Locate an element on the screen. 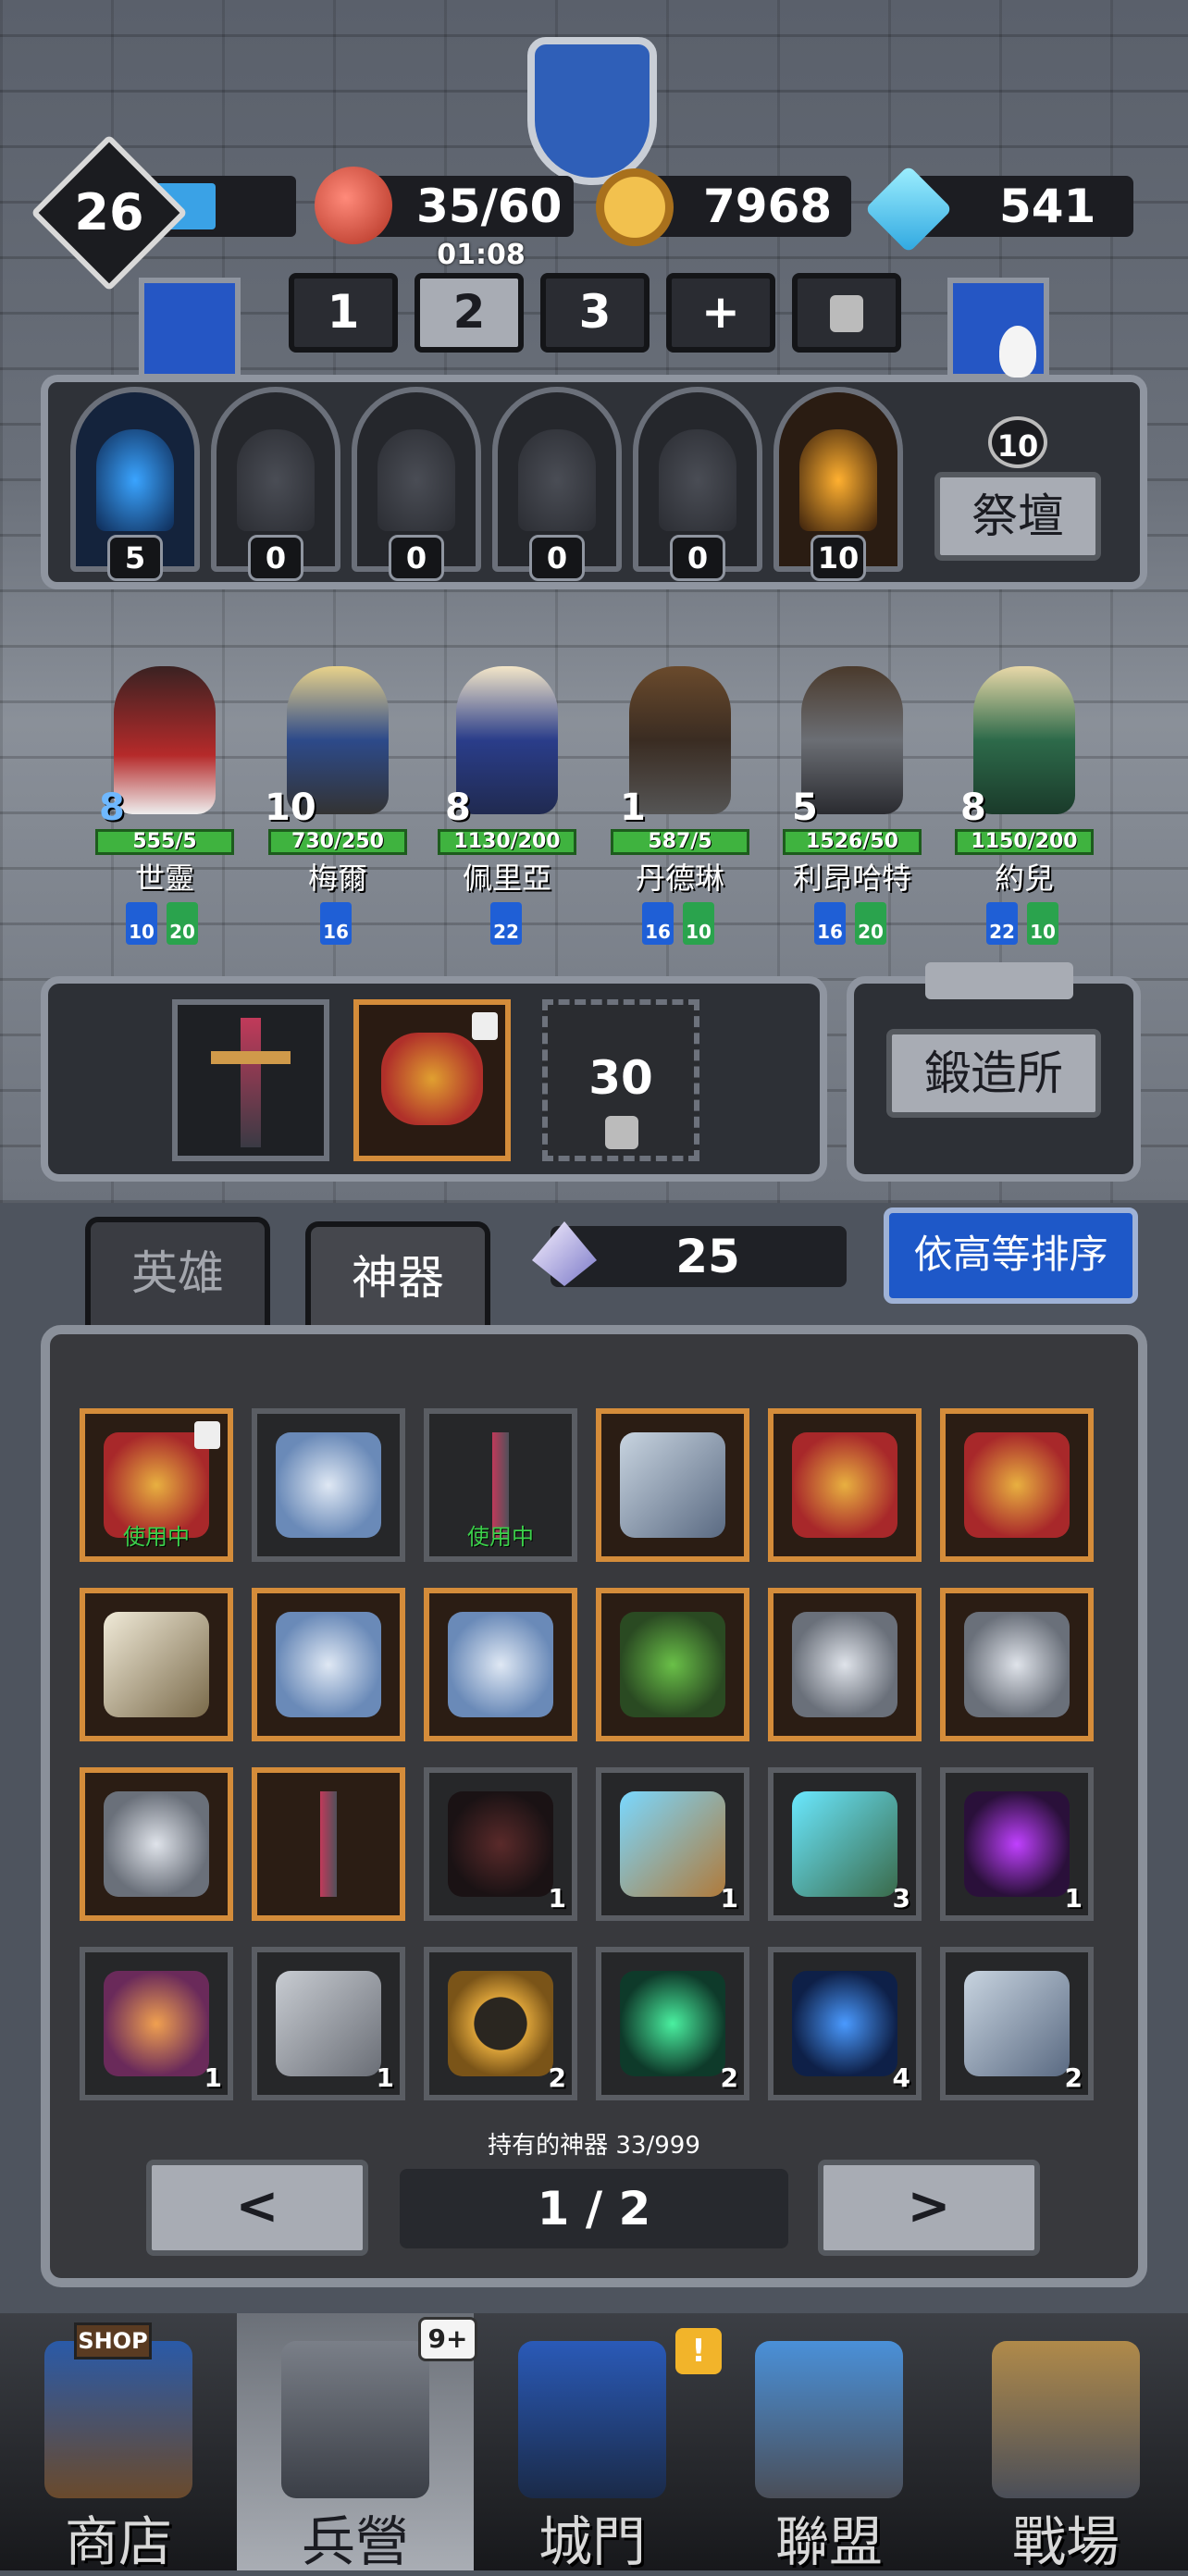  artifact-cell: 4 is located at coordinates (845, 2024).